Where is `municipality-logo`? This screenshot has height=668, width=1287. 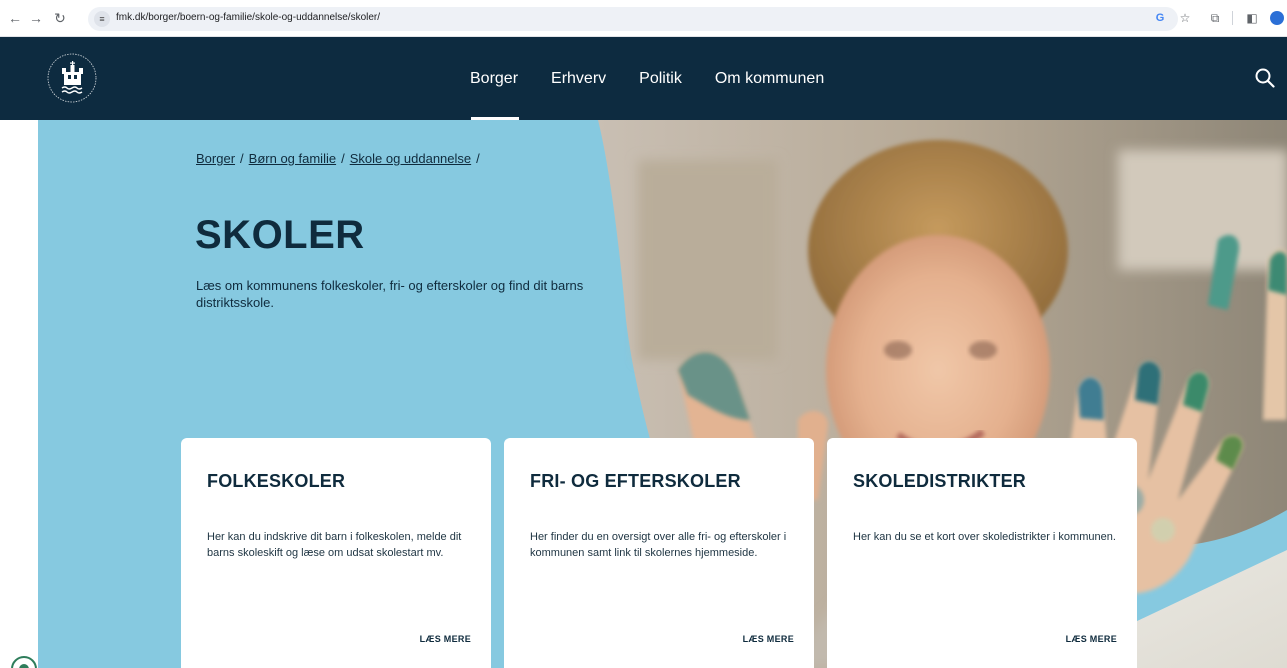
municipality-logo is located at coordinates (76, 78).